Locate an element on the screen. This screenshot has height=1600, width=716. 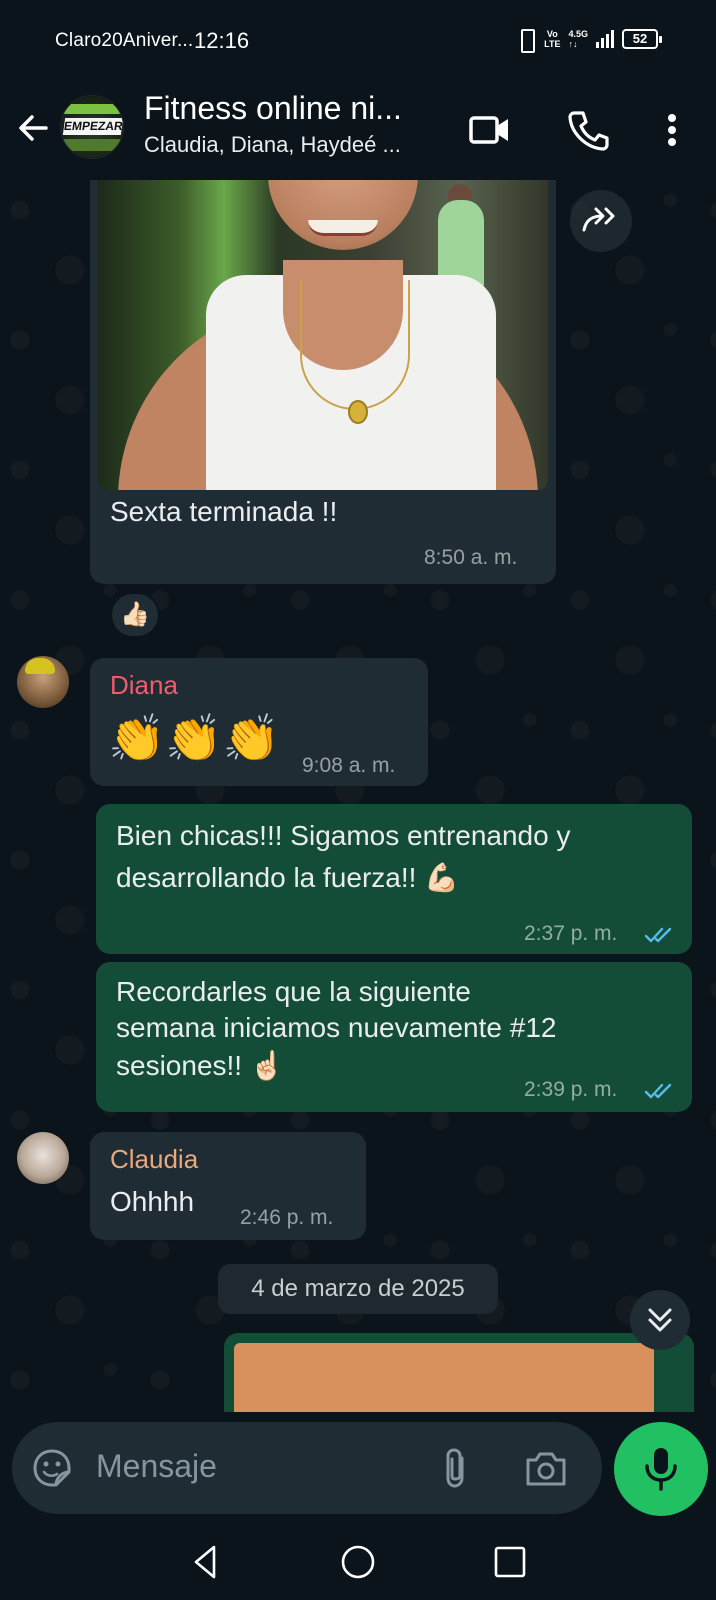
camera-icon is located at coordinates (546, 1468).